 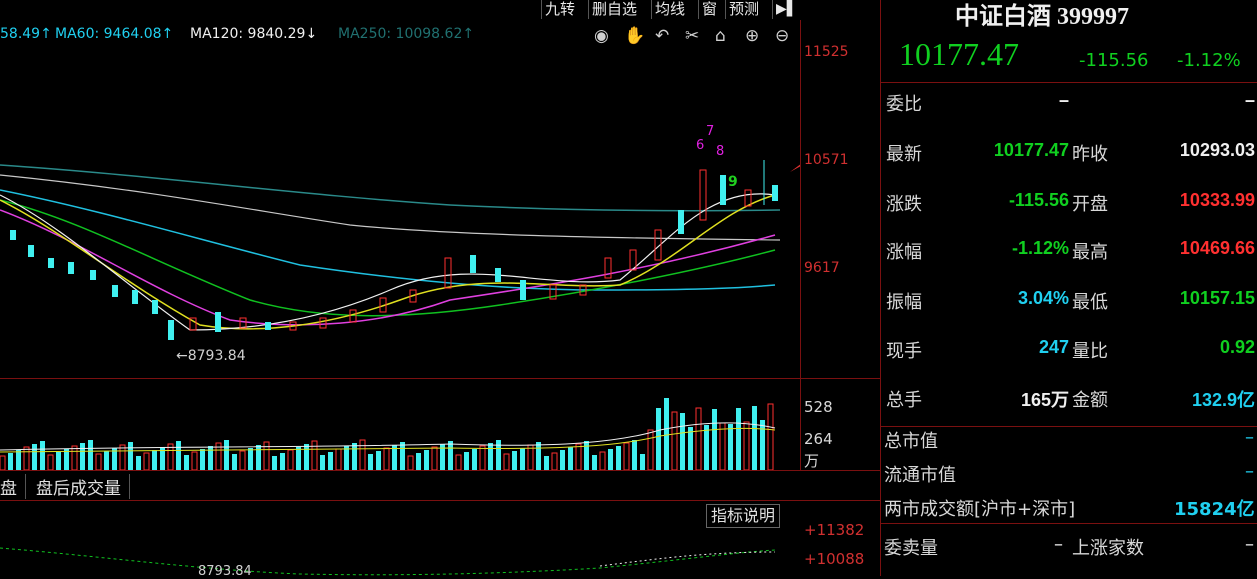 What do you see at coordinates (812, 461) in the screenshot?
I see `volume-axis-unit: 万` at bounding box center [812, 461].